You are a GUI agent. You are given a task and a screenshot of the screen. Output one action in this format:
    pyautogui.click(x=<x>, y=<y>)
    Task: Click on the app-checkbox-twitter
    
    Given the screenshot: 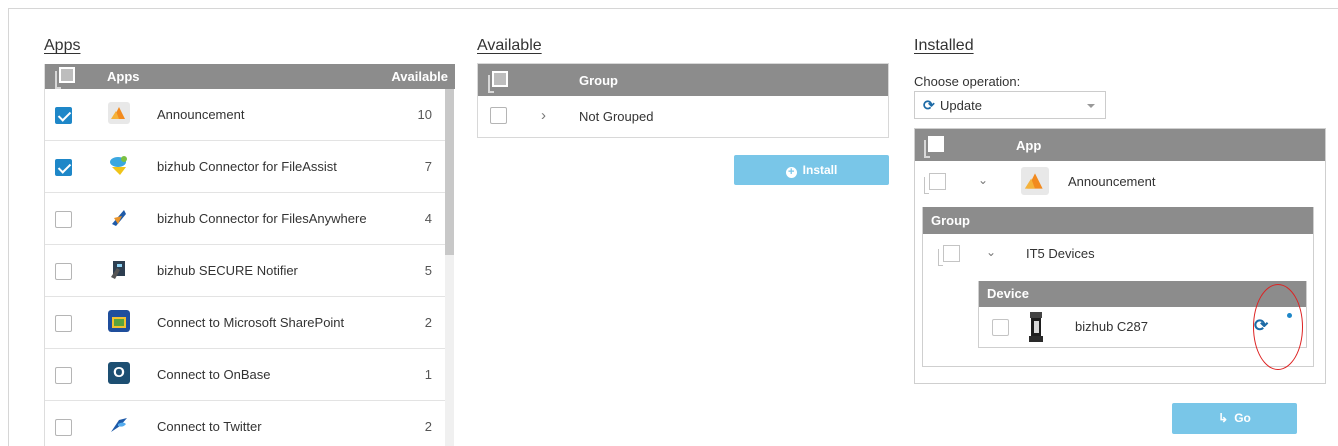 What is the action you would take?
    pyautogui.click(x=63, y=427)
    